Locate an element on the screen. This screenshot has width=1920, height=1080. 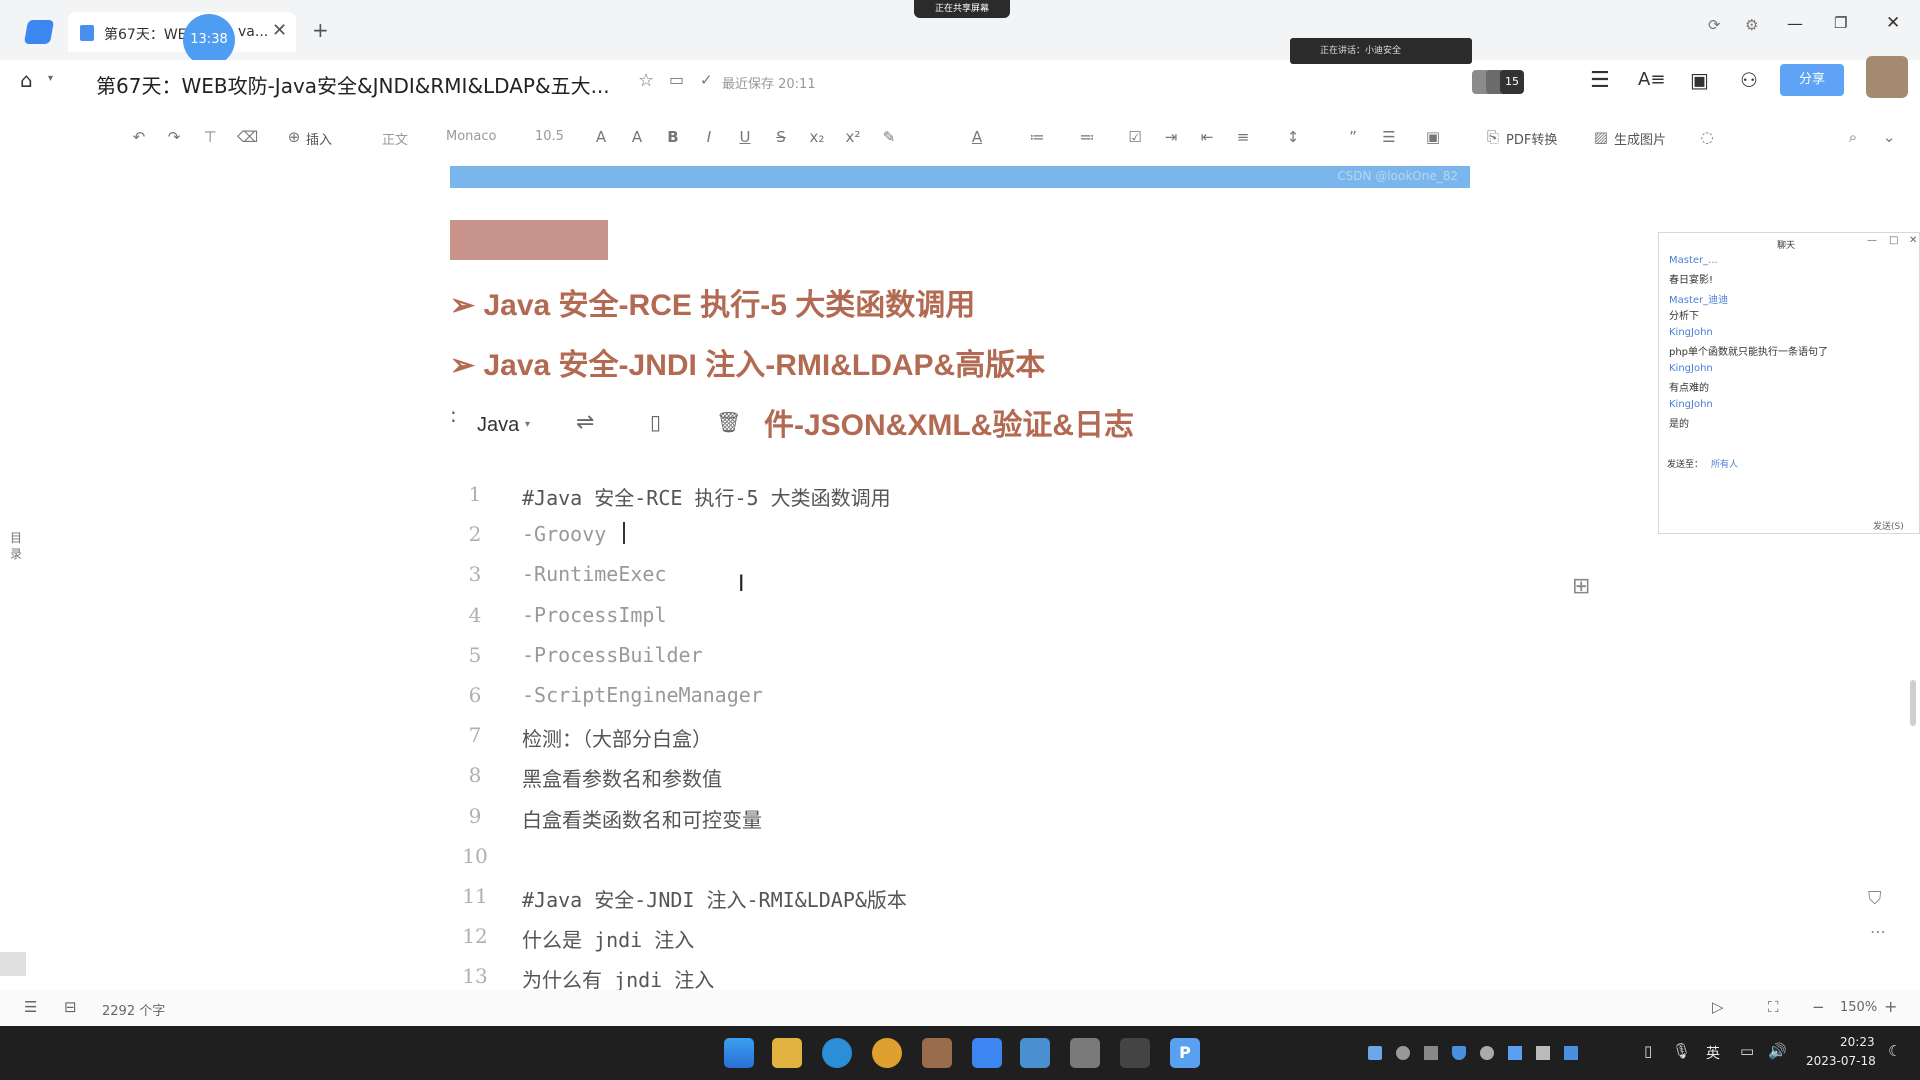
scrollbar is located at coordinates (1913, 703).